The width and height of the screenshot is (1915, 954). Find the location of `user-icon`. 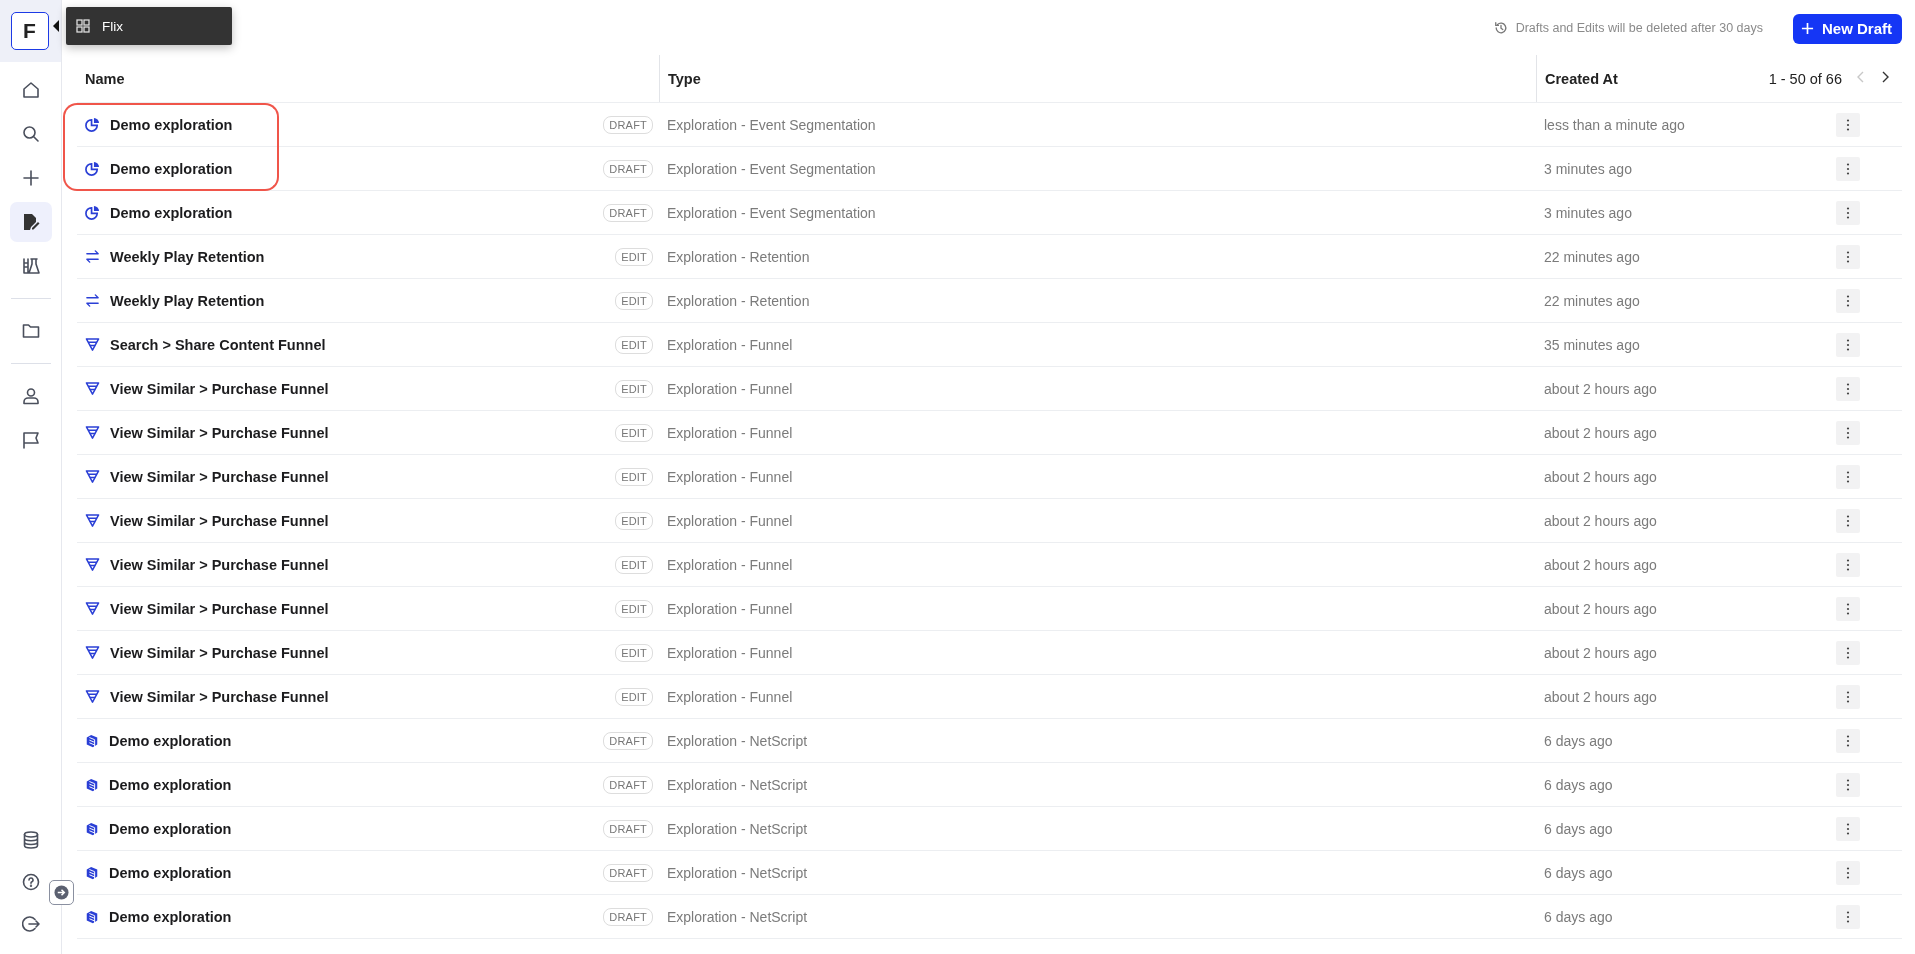

user-icon is located at coordinates (30, 396).